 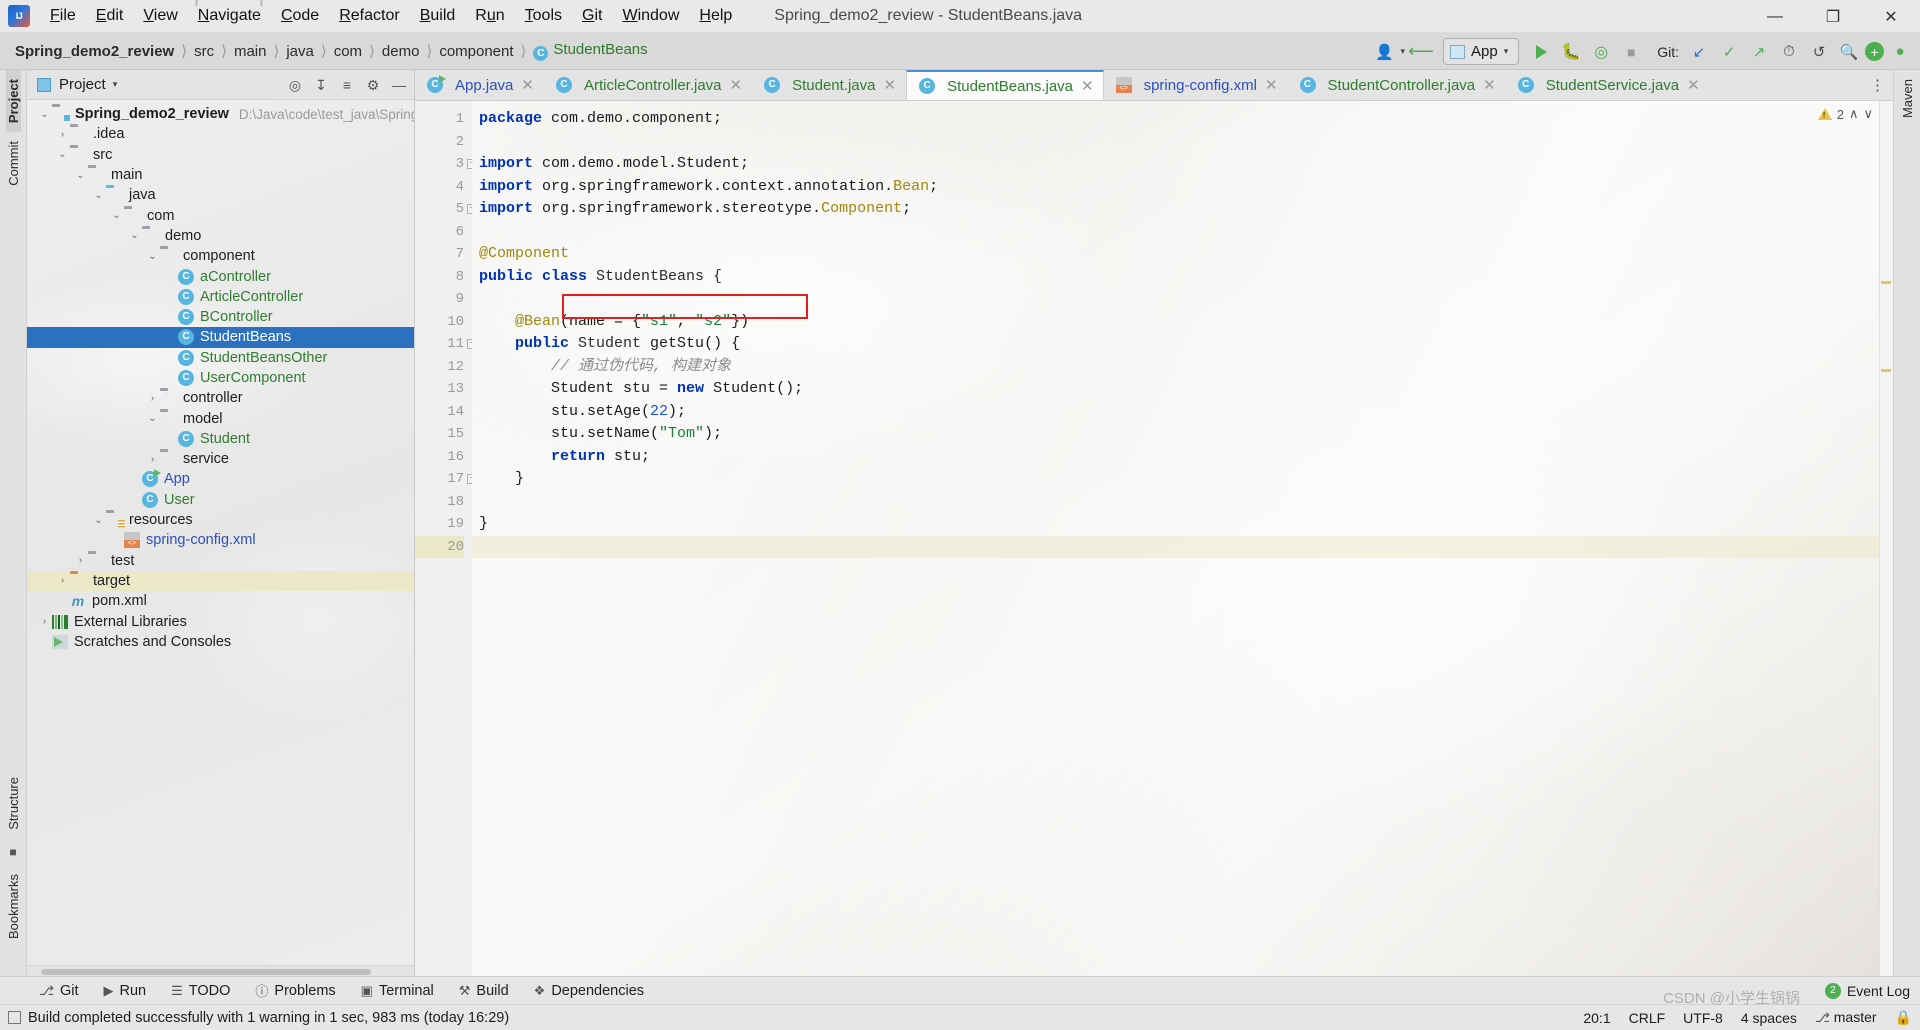 I want to click on tree-item-usercomponent: C UserComponent, so click(x=220, y=378).